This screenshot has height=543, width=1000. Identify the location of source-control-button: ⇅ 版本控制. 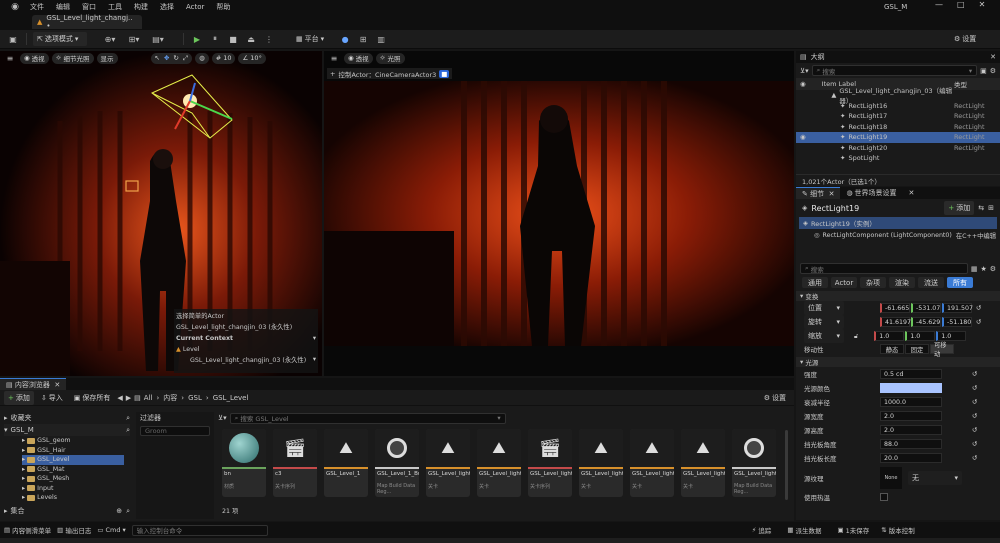
(897, 530).